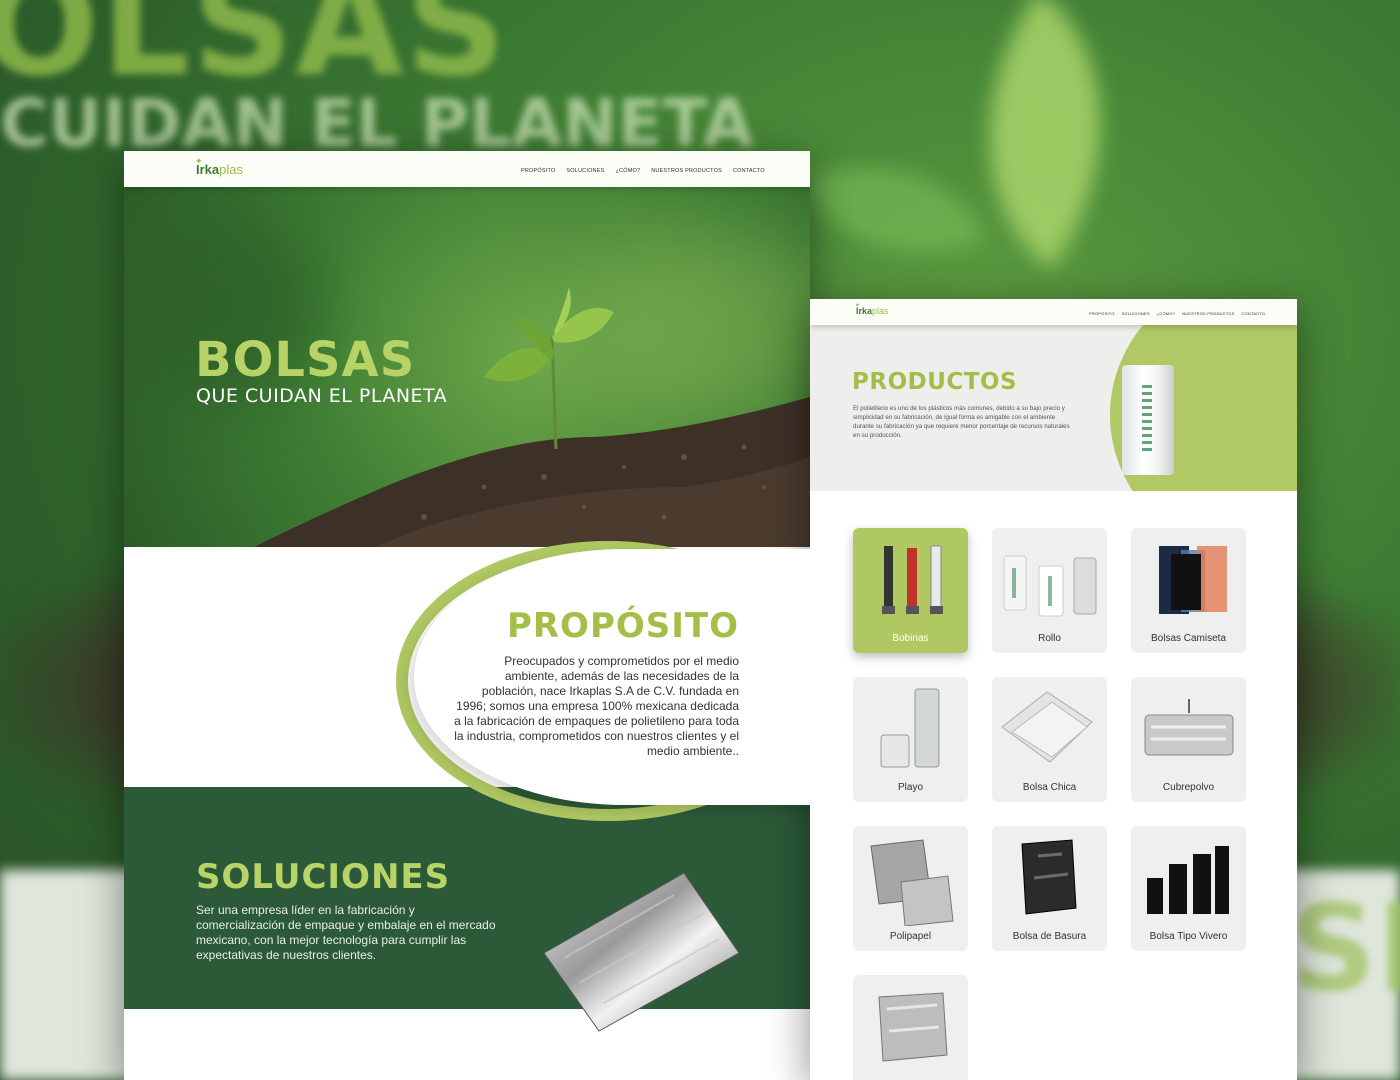 This screenshot has height=1080, width=1400. I want to click on product-tile-bolsa-de-basura: Bolsa de Basura, so click(1049, 888).